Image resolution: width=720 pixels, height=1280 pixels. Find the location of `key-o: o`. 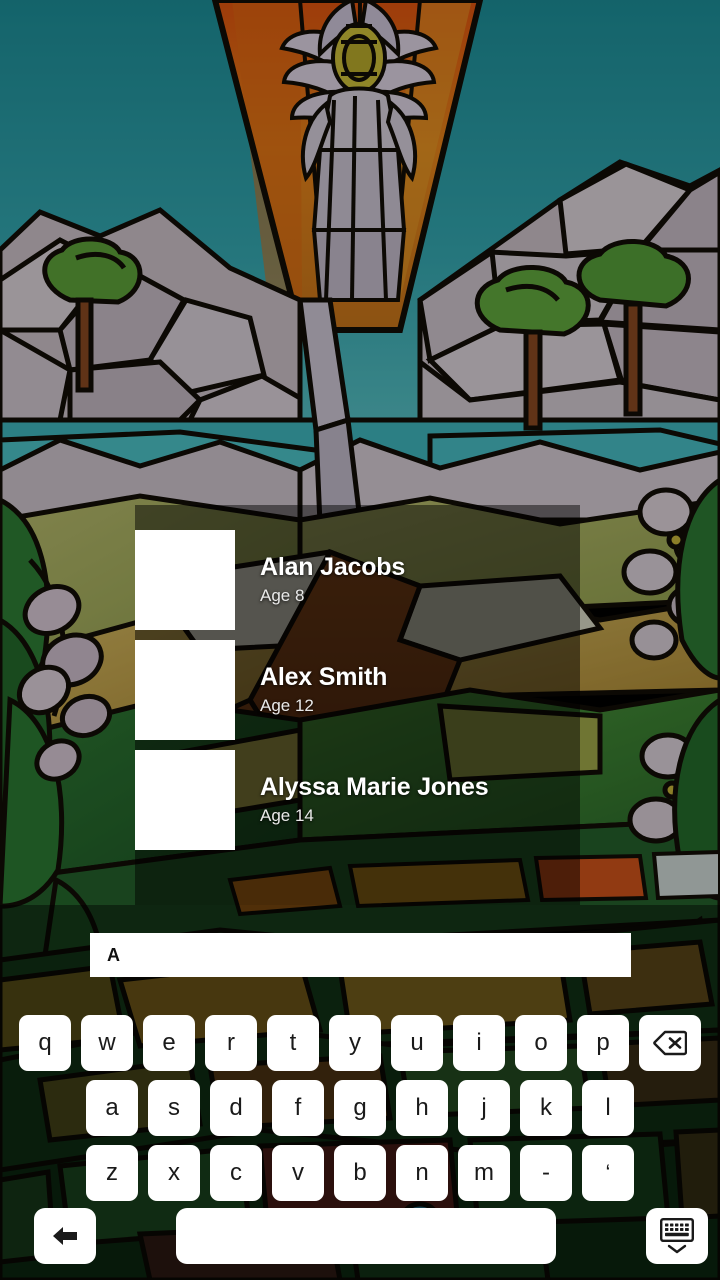

key-o: o is located at coordinates (541, 1043).